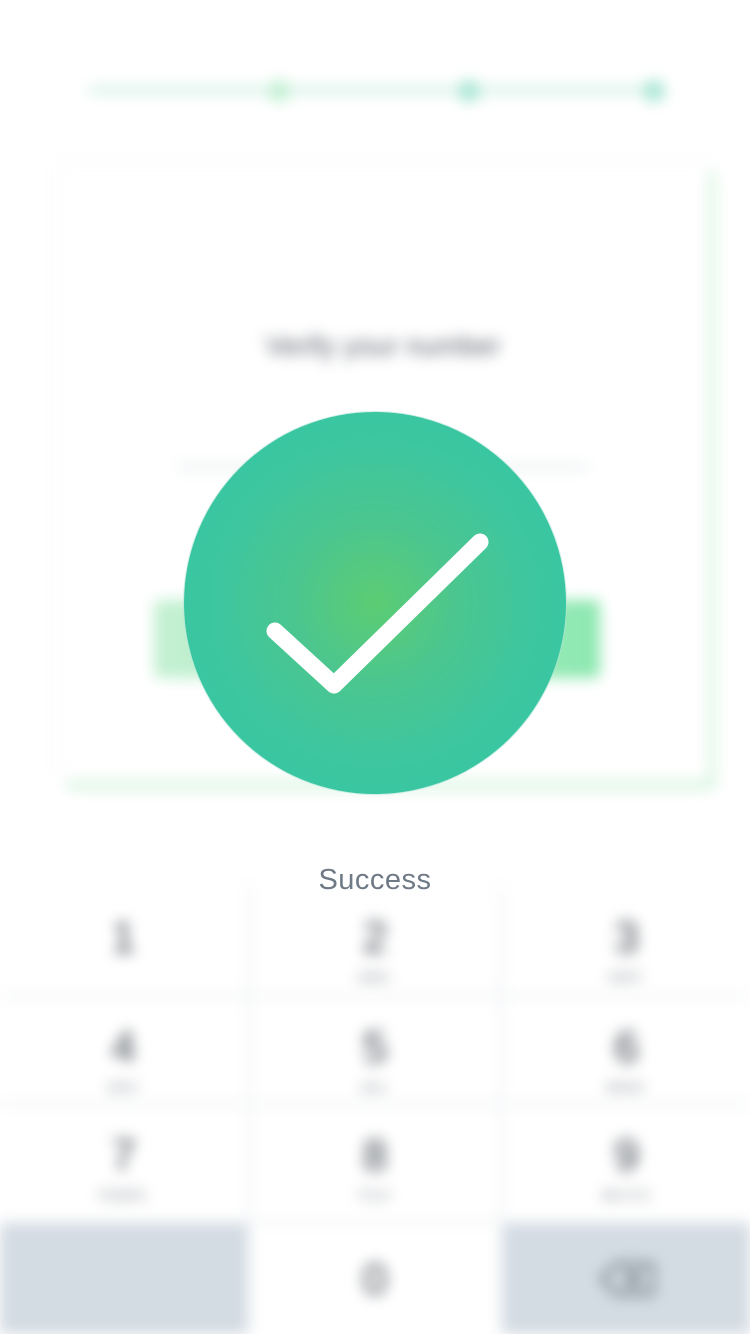 Image resolution: width=750 pixels, height=1334 pixels. Describe the element at coordinates (626, 1087) in the screenshot. I see `key-letters: MNO` at that location.